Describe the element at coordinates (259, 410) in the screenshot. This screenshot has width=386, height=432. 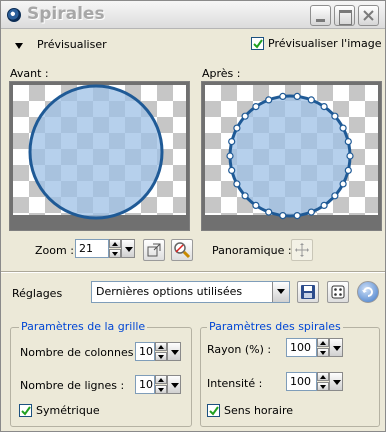
I see `clockwise-label: Sens horaire` at that location.